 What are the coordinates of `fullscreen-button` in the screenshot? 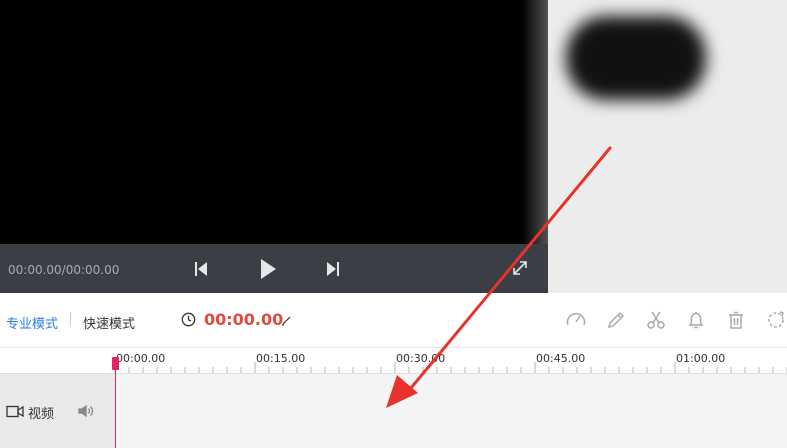 It's located at (520, 268).